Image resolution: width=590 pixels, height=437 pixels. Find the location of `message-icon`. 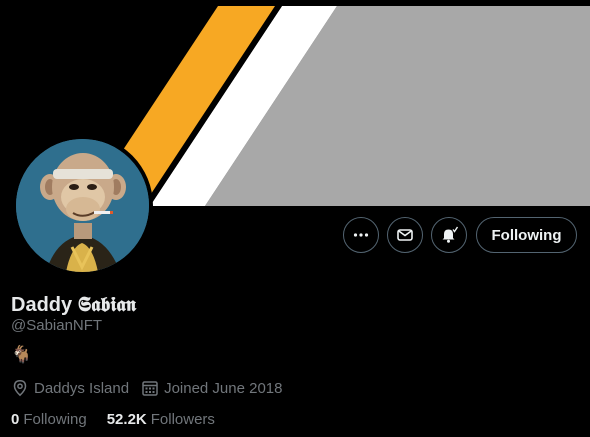

message-icon is located at coordinates (405, 235).